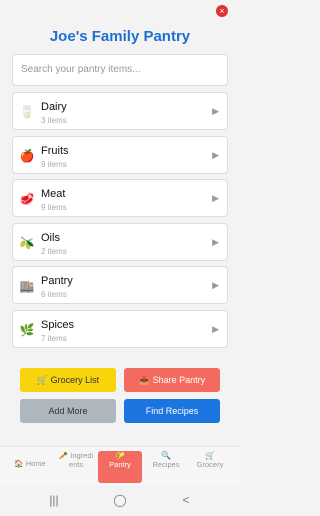  What do you see at coordinates (27, 242) in the screenshot?
I see `olive-icon: 🫒` at bounding box center [27, 242].